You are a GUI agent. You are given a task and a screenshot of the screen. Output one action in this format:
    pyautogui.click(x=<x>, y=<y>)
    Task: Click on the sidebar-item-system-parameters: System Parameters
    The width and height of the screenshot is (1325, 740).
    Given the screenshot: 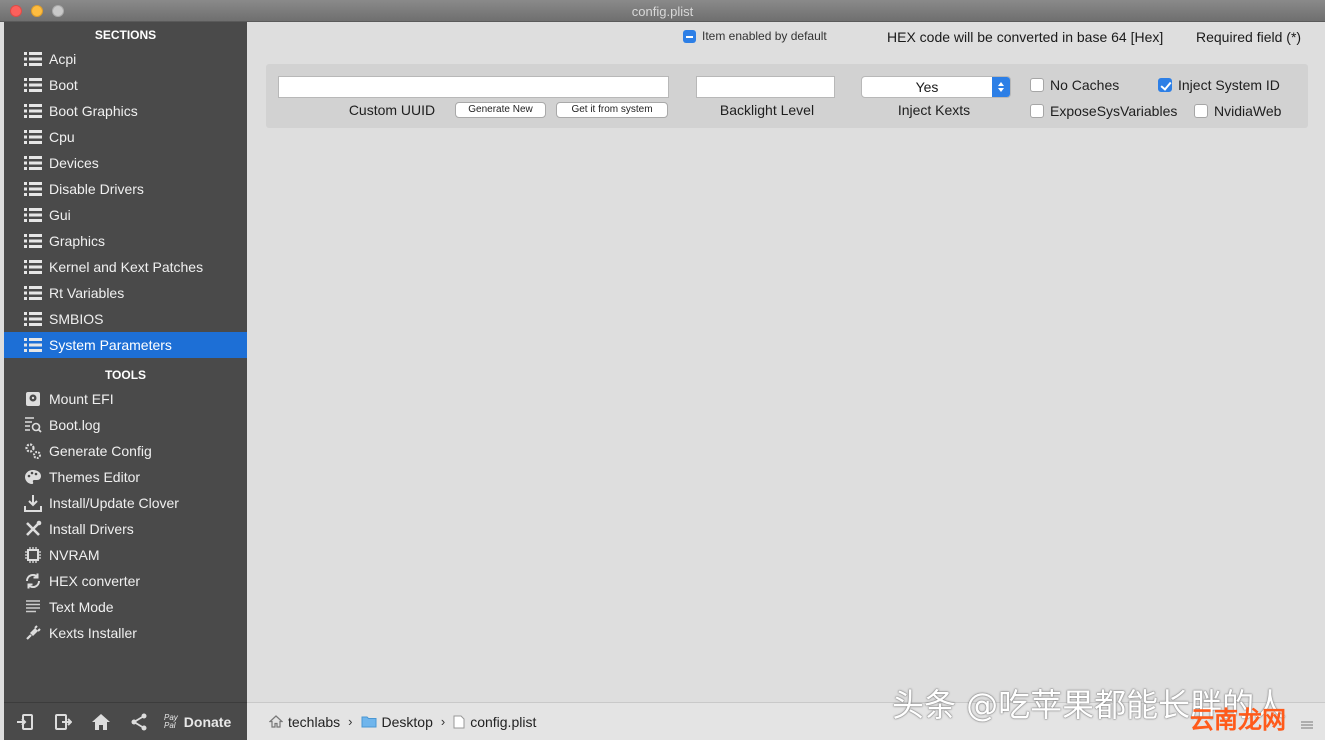 What is the action you would take?
    pyautogui.click(x=125, y=345)
    